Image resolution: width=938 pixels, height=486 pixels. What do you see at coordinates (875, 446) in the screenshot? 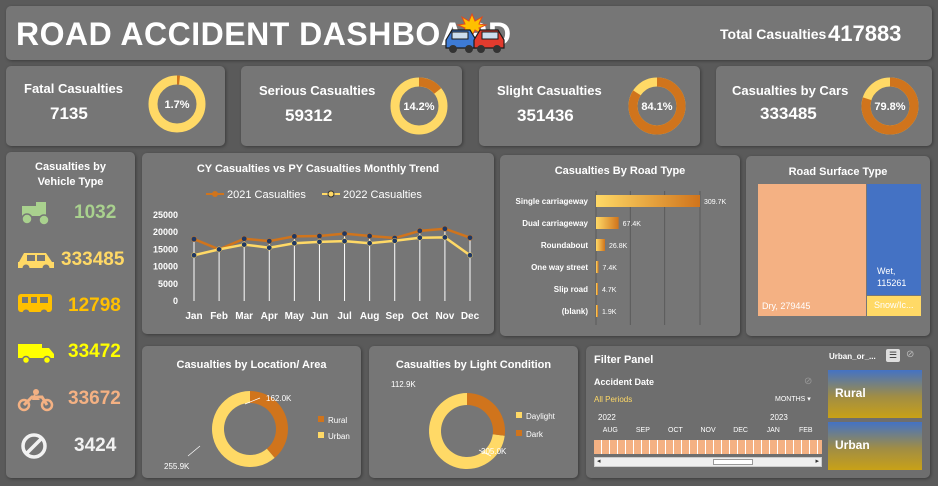
I see `slicer-button-urban: Urban` at bounding box center [875, 446].